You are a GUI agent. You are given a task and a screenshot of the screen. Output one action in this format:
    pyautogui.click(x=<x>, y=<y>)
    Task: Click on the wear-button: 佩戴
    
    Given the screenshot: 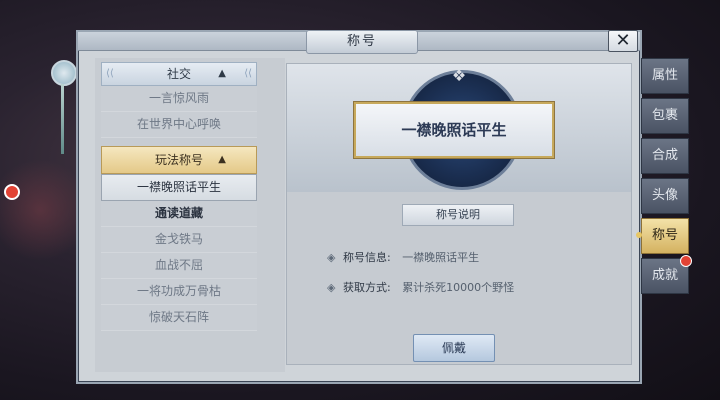 What is the action you would take?
    pyautogui.click(x=454, y=348)
    